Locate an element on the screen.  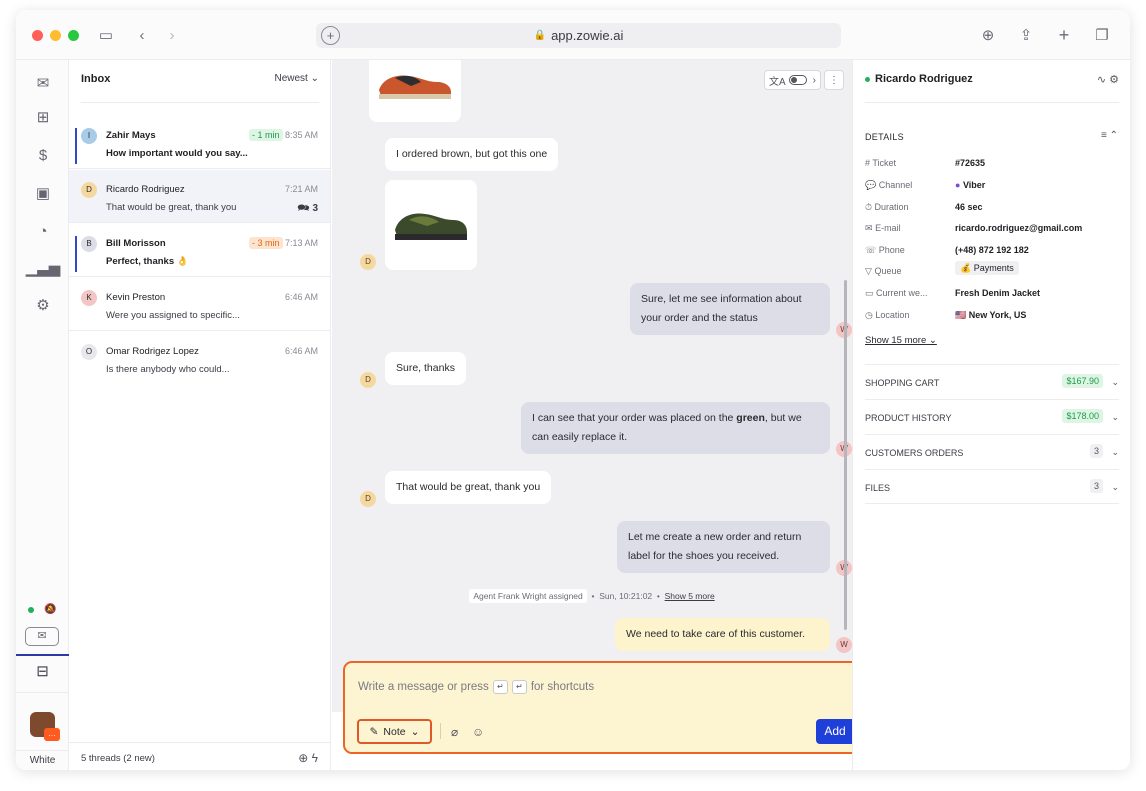
share-icon: ⇪ is located at coordinates (1026, 35).